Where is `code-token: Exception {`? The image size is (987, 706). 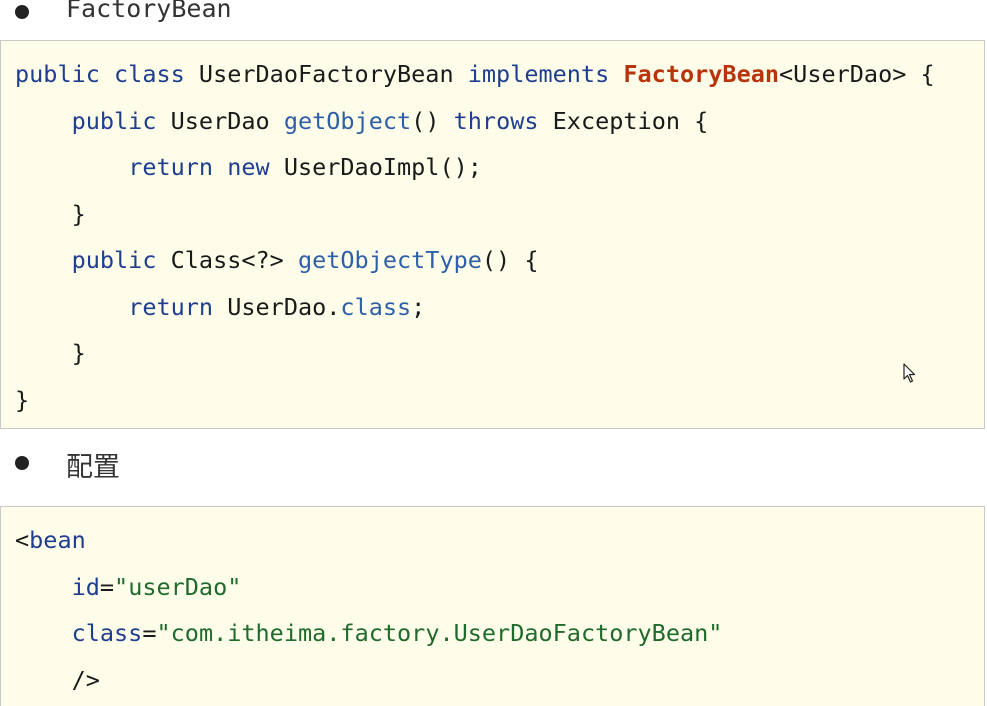 code-token: Exception { is located at coordinates (623, 120).